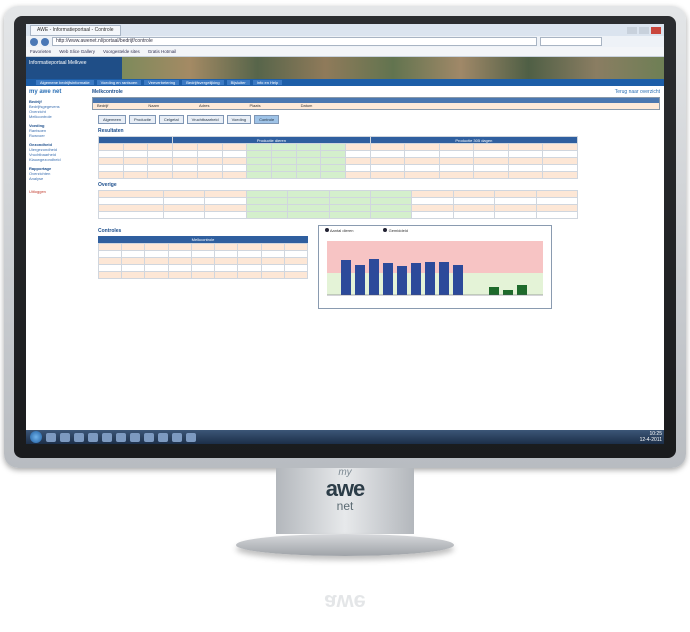  What do you see at coordinates (345, 545) in the screenshot?
I see `monitor-stand` at bounding box center [345, 545].